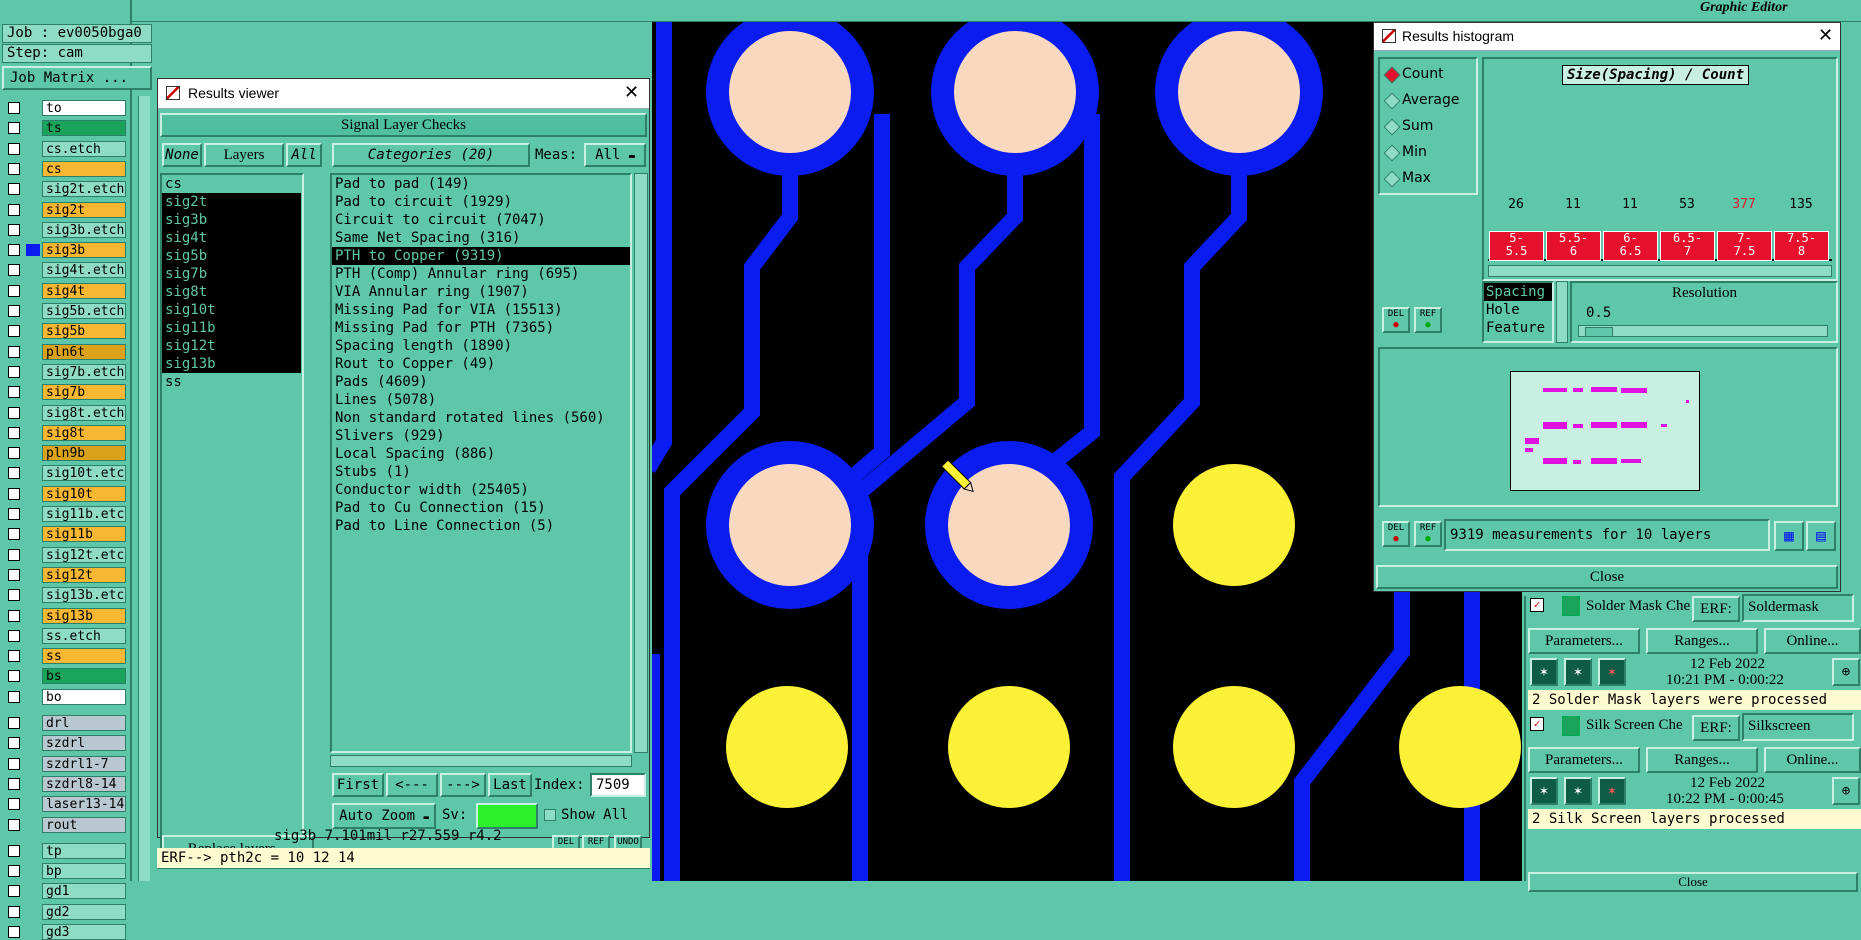 Image resolution: width=1861 pixels, height=940 pixels. What do you see at coordinates (481, 346) in the screenshot?
I see `category-item: Spacing length (1890)` at bounding box center [481, 346].